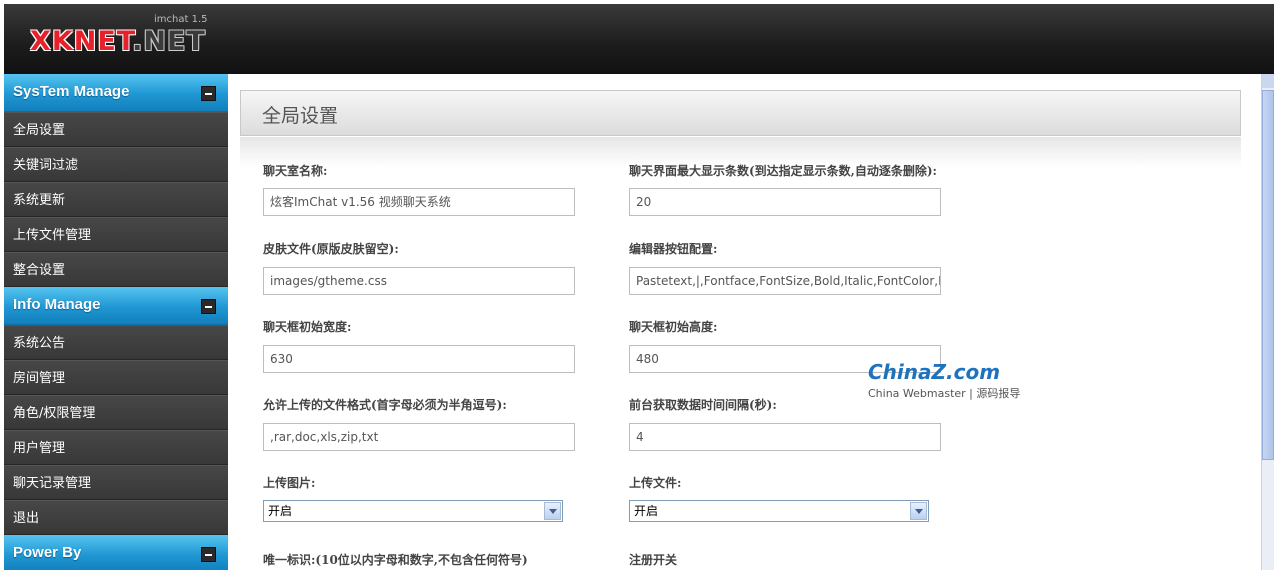  What do you see at coordinates (116, 447) in the screenshot?
I see `sidebar-item-users: 用户管理` at bounding box center [116, 447].